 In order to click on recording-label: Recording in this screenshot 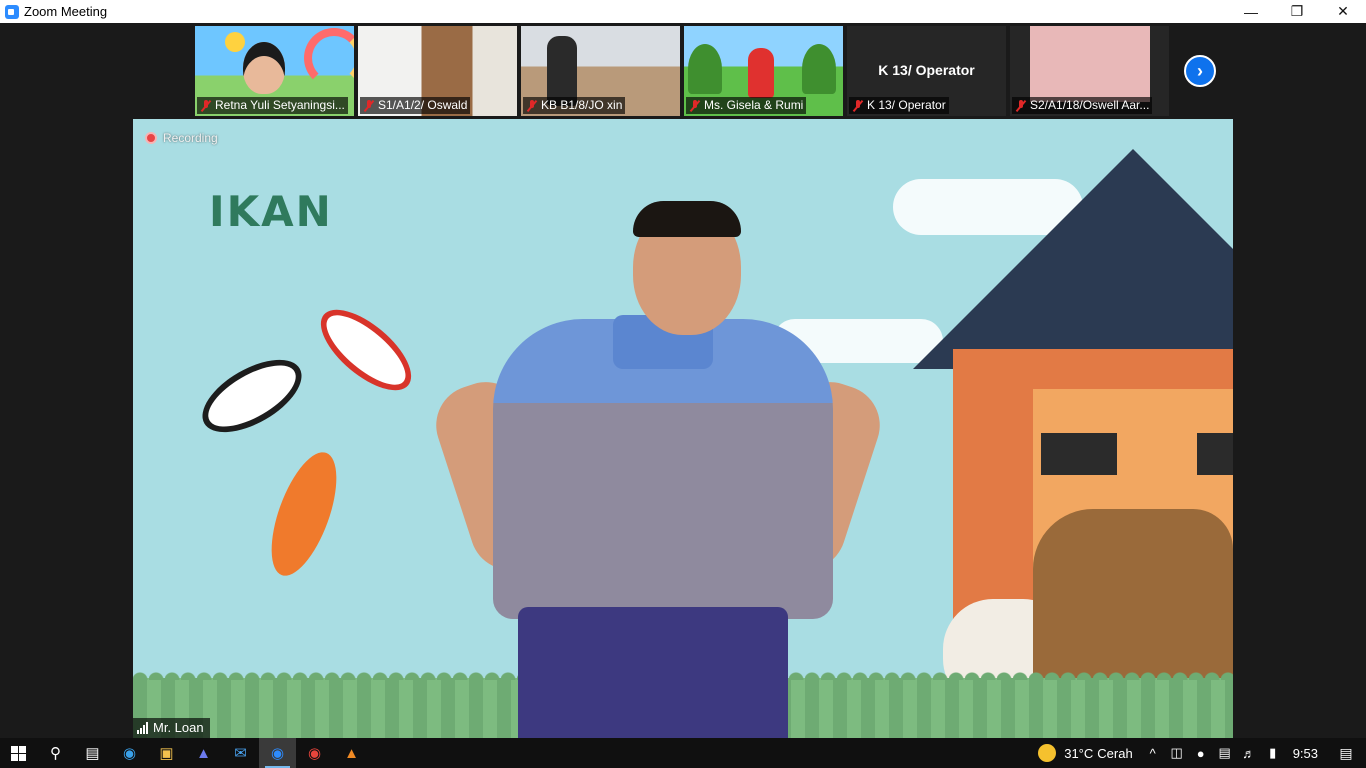, I will do `click(190, 138)`.